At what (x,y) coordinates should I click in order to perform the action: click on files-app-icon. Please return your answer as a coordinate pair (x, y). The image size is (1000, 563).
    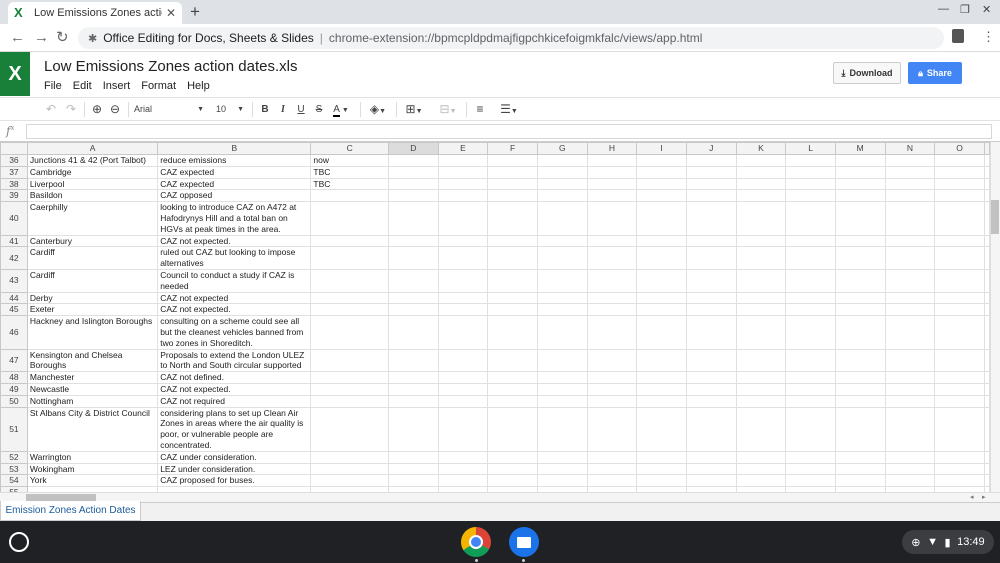
    Looking at the image, I should click on (524, 542).